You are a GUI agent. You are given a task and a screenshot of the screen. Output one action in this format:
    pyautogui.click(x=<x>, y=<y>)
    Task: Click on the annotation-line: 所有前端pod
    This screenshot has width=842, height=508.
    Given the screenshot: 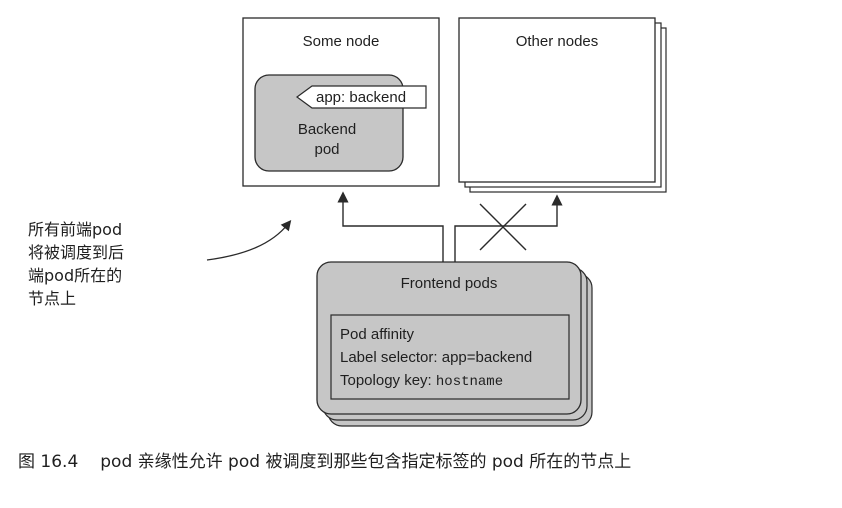 What is the action you would take?
    pyautogui.click(x=75, y=229)
    